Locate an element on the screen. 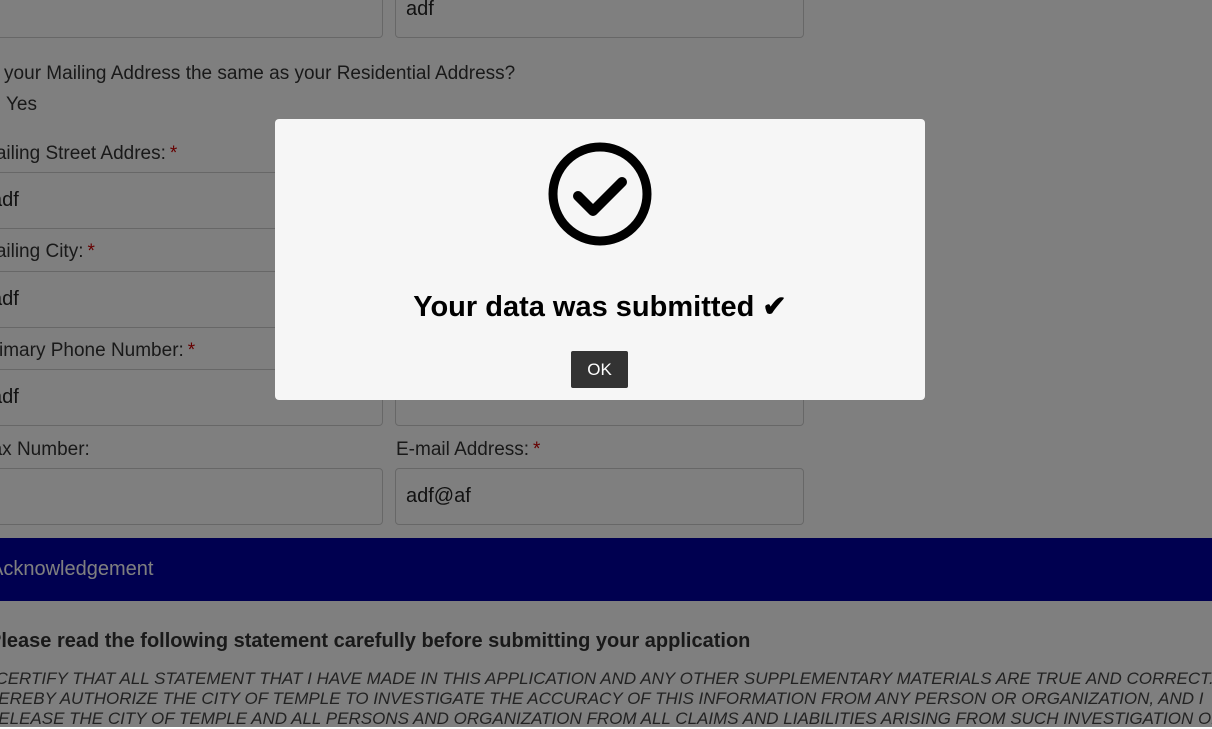 Image resolution: width=1212 pixels, height=729 pixels. dialog-message: Your data was submitted ✔ is located at coordinates (600, 307).